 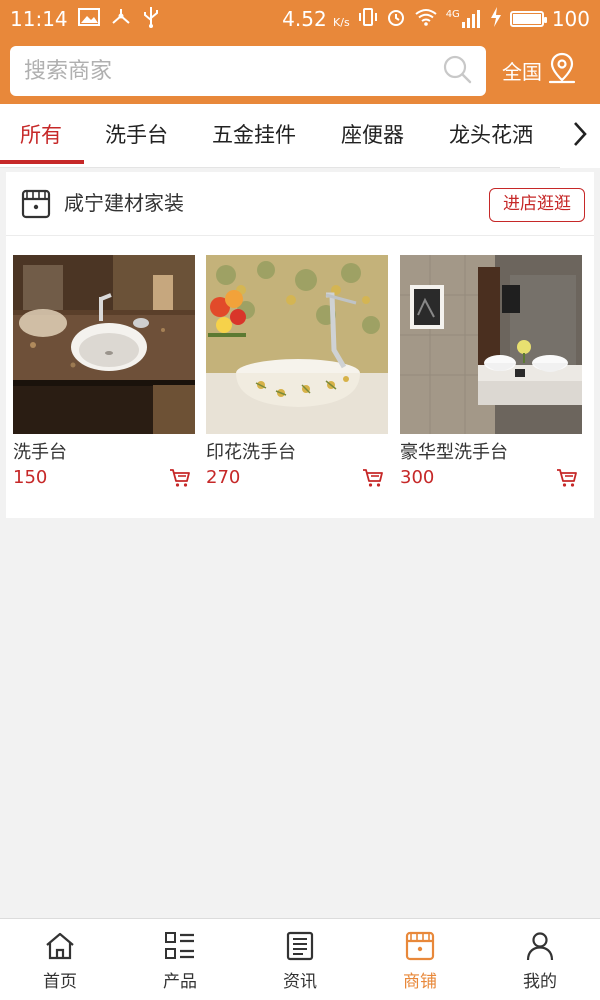 I want to click on nav-products-label: 产品, so click(x=180, y=982).